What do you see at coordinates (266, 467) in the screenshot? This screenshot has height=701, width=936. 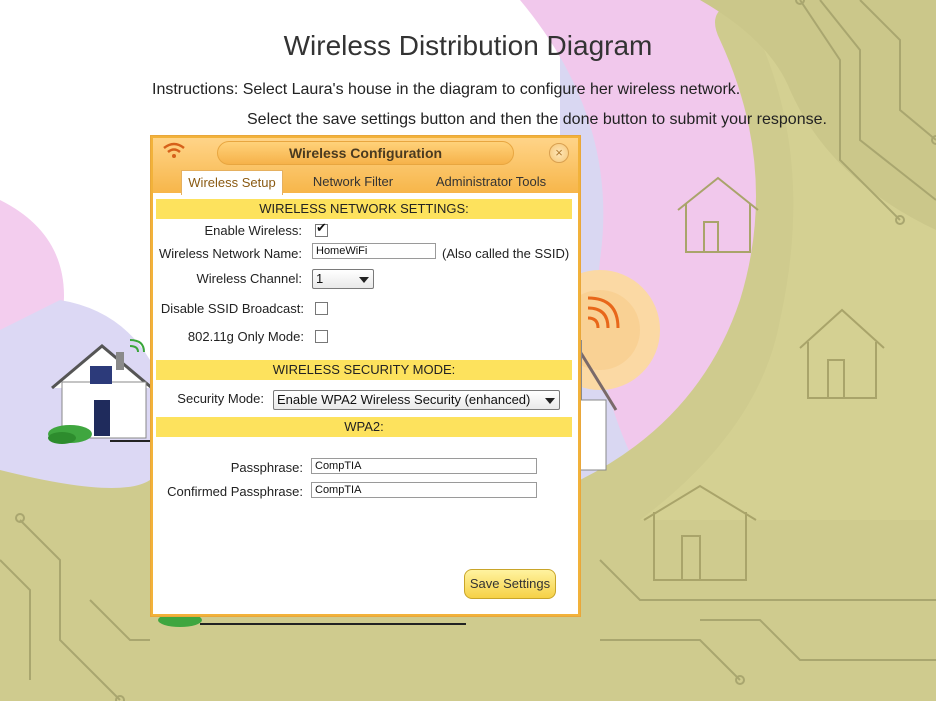 I see `passphrase-label: Passphrase:` at bounding box center [266, 467].